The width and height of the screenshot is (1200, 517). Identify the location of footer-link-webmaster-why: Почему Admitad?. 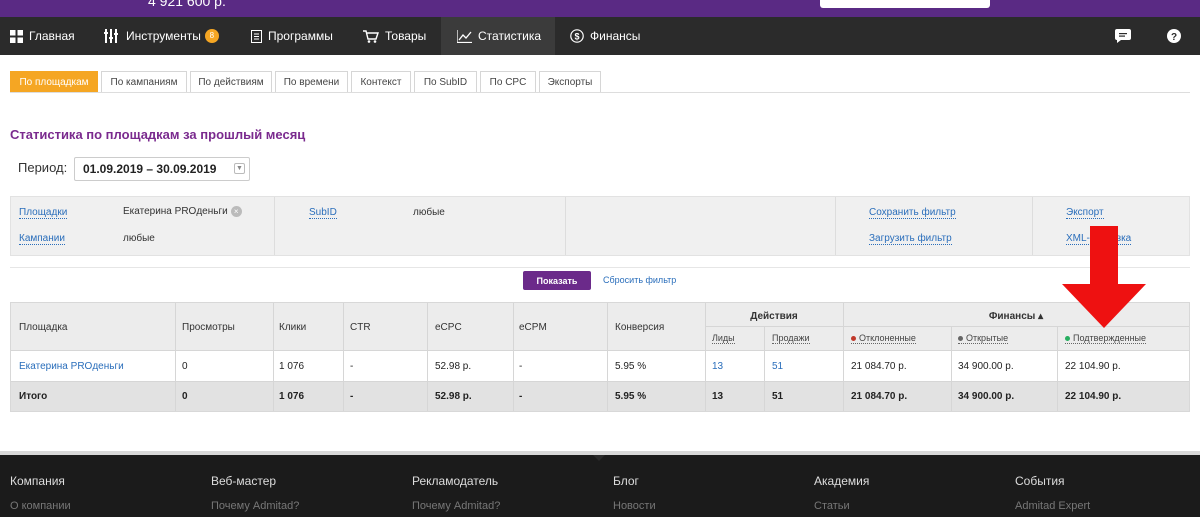
(255, 506).